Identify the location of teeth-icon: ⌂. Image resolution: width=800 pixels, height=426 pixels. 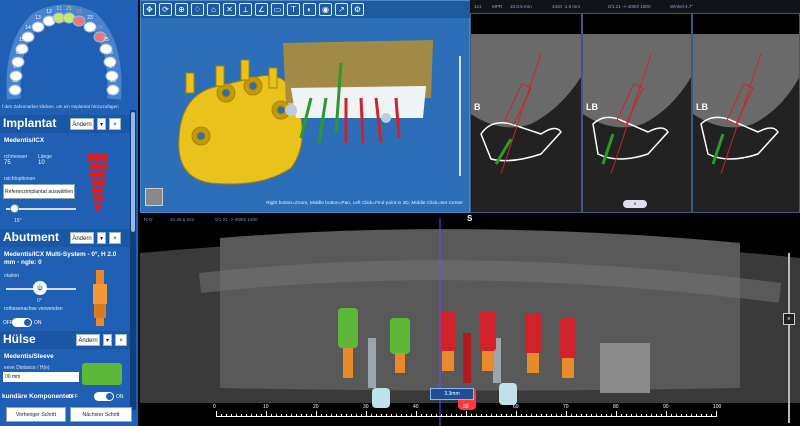
(213, 9).